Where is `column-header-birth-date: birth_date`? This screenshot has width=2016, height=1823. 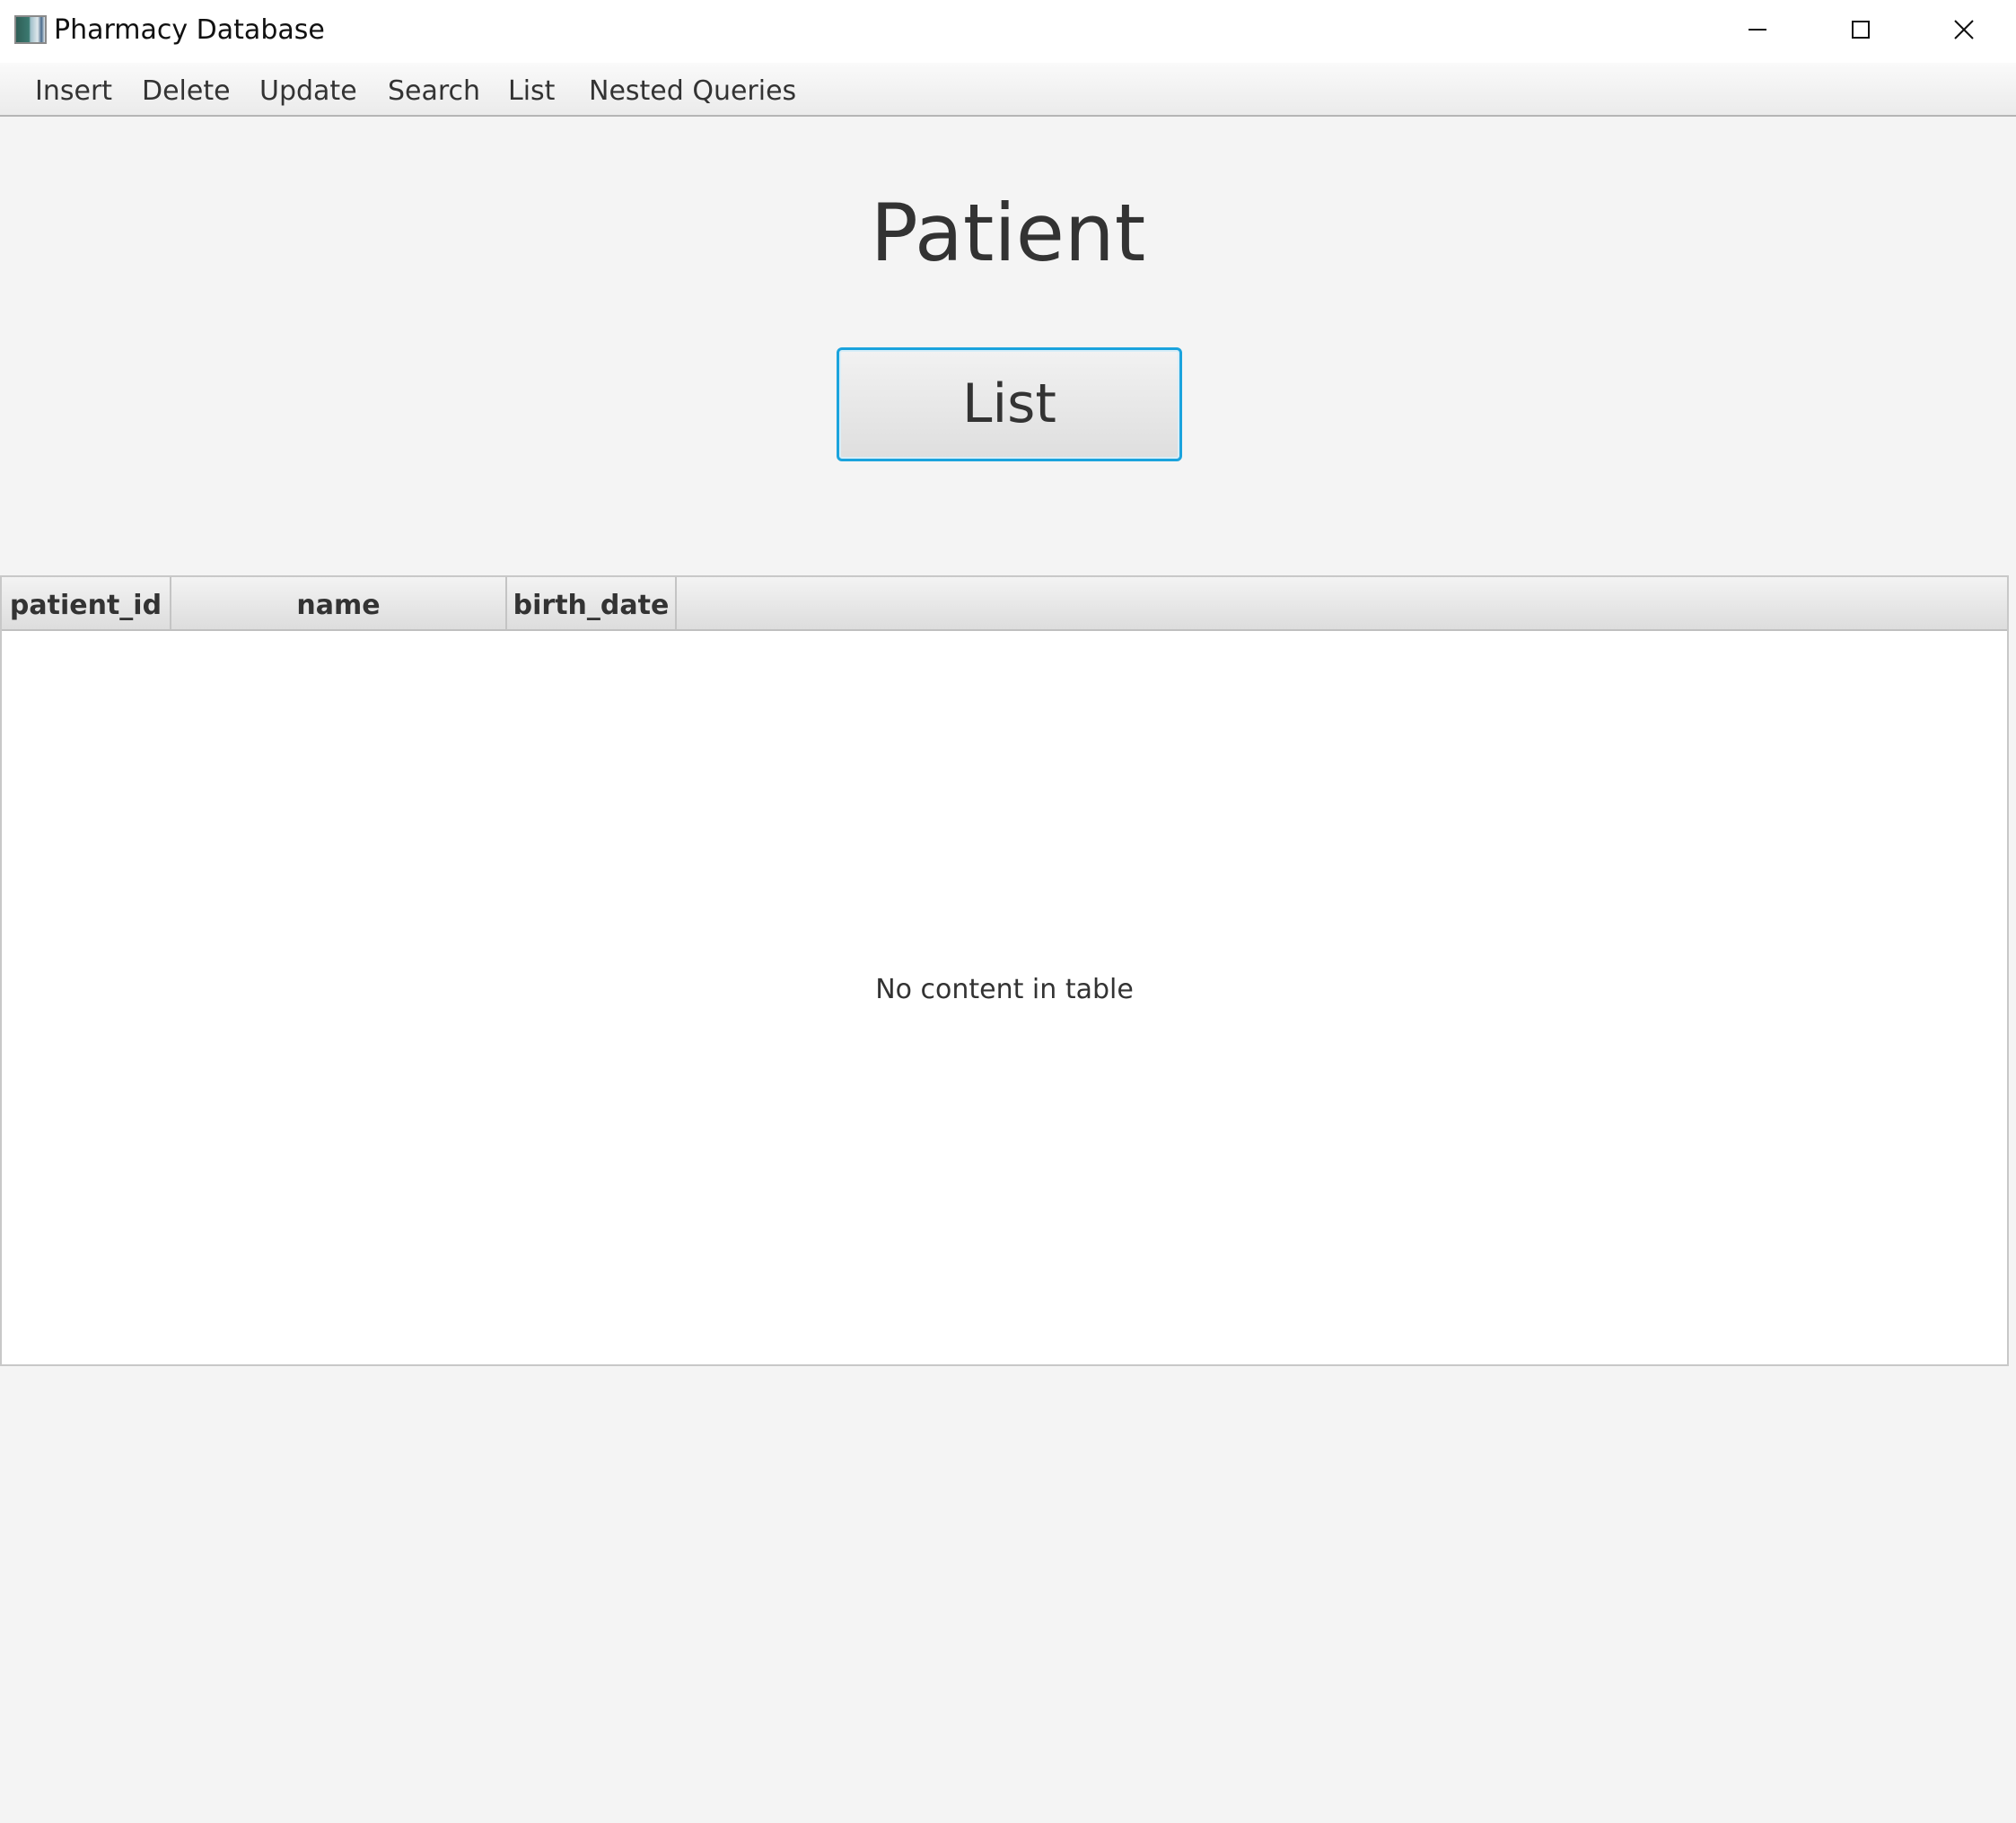
column-header-birth-date: birth_date is located at coordinates (592, 603).